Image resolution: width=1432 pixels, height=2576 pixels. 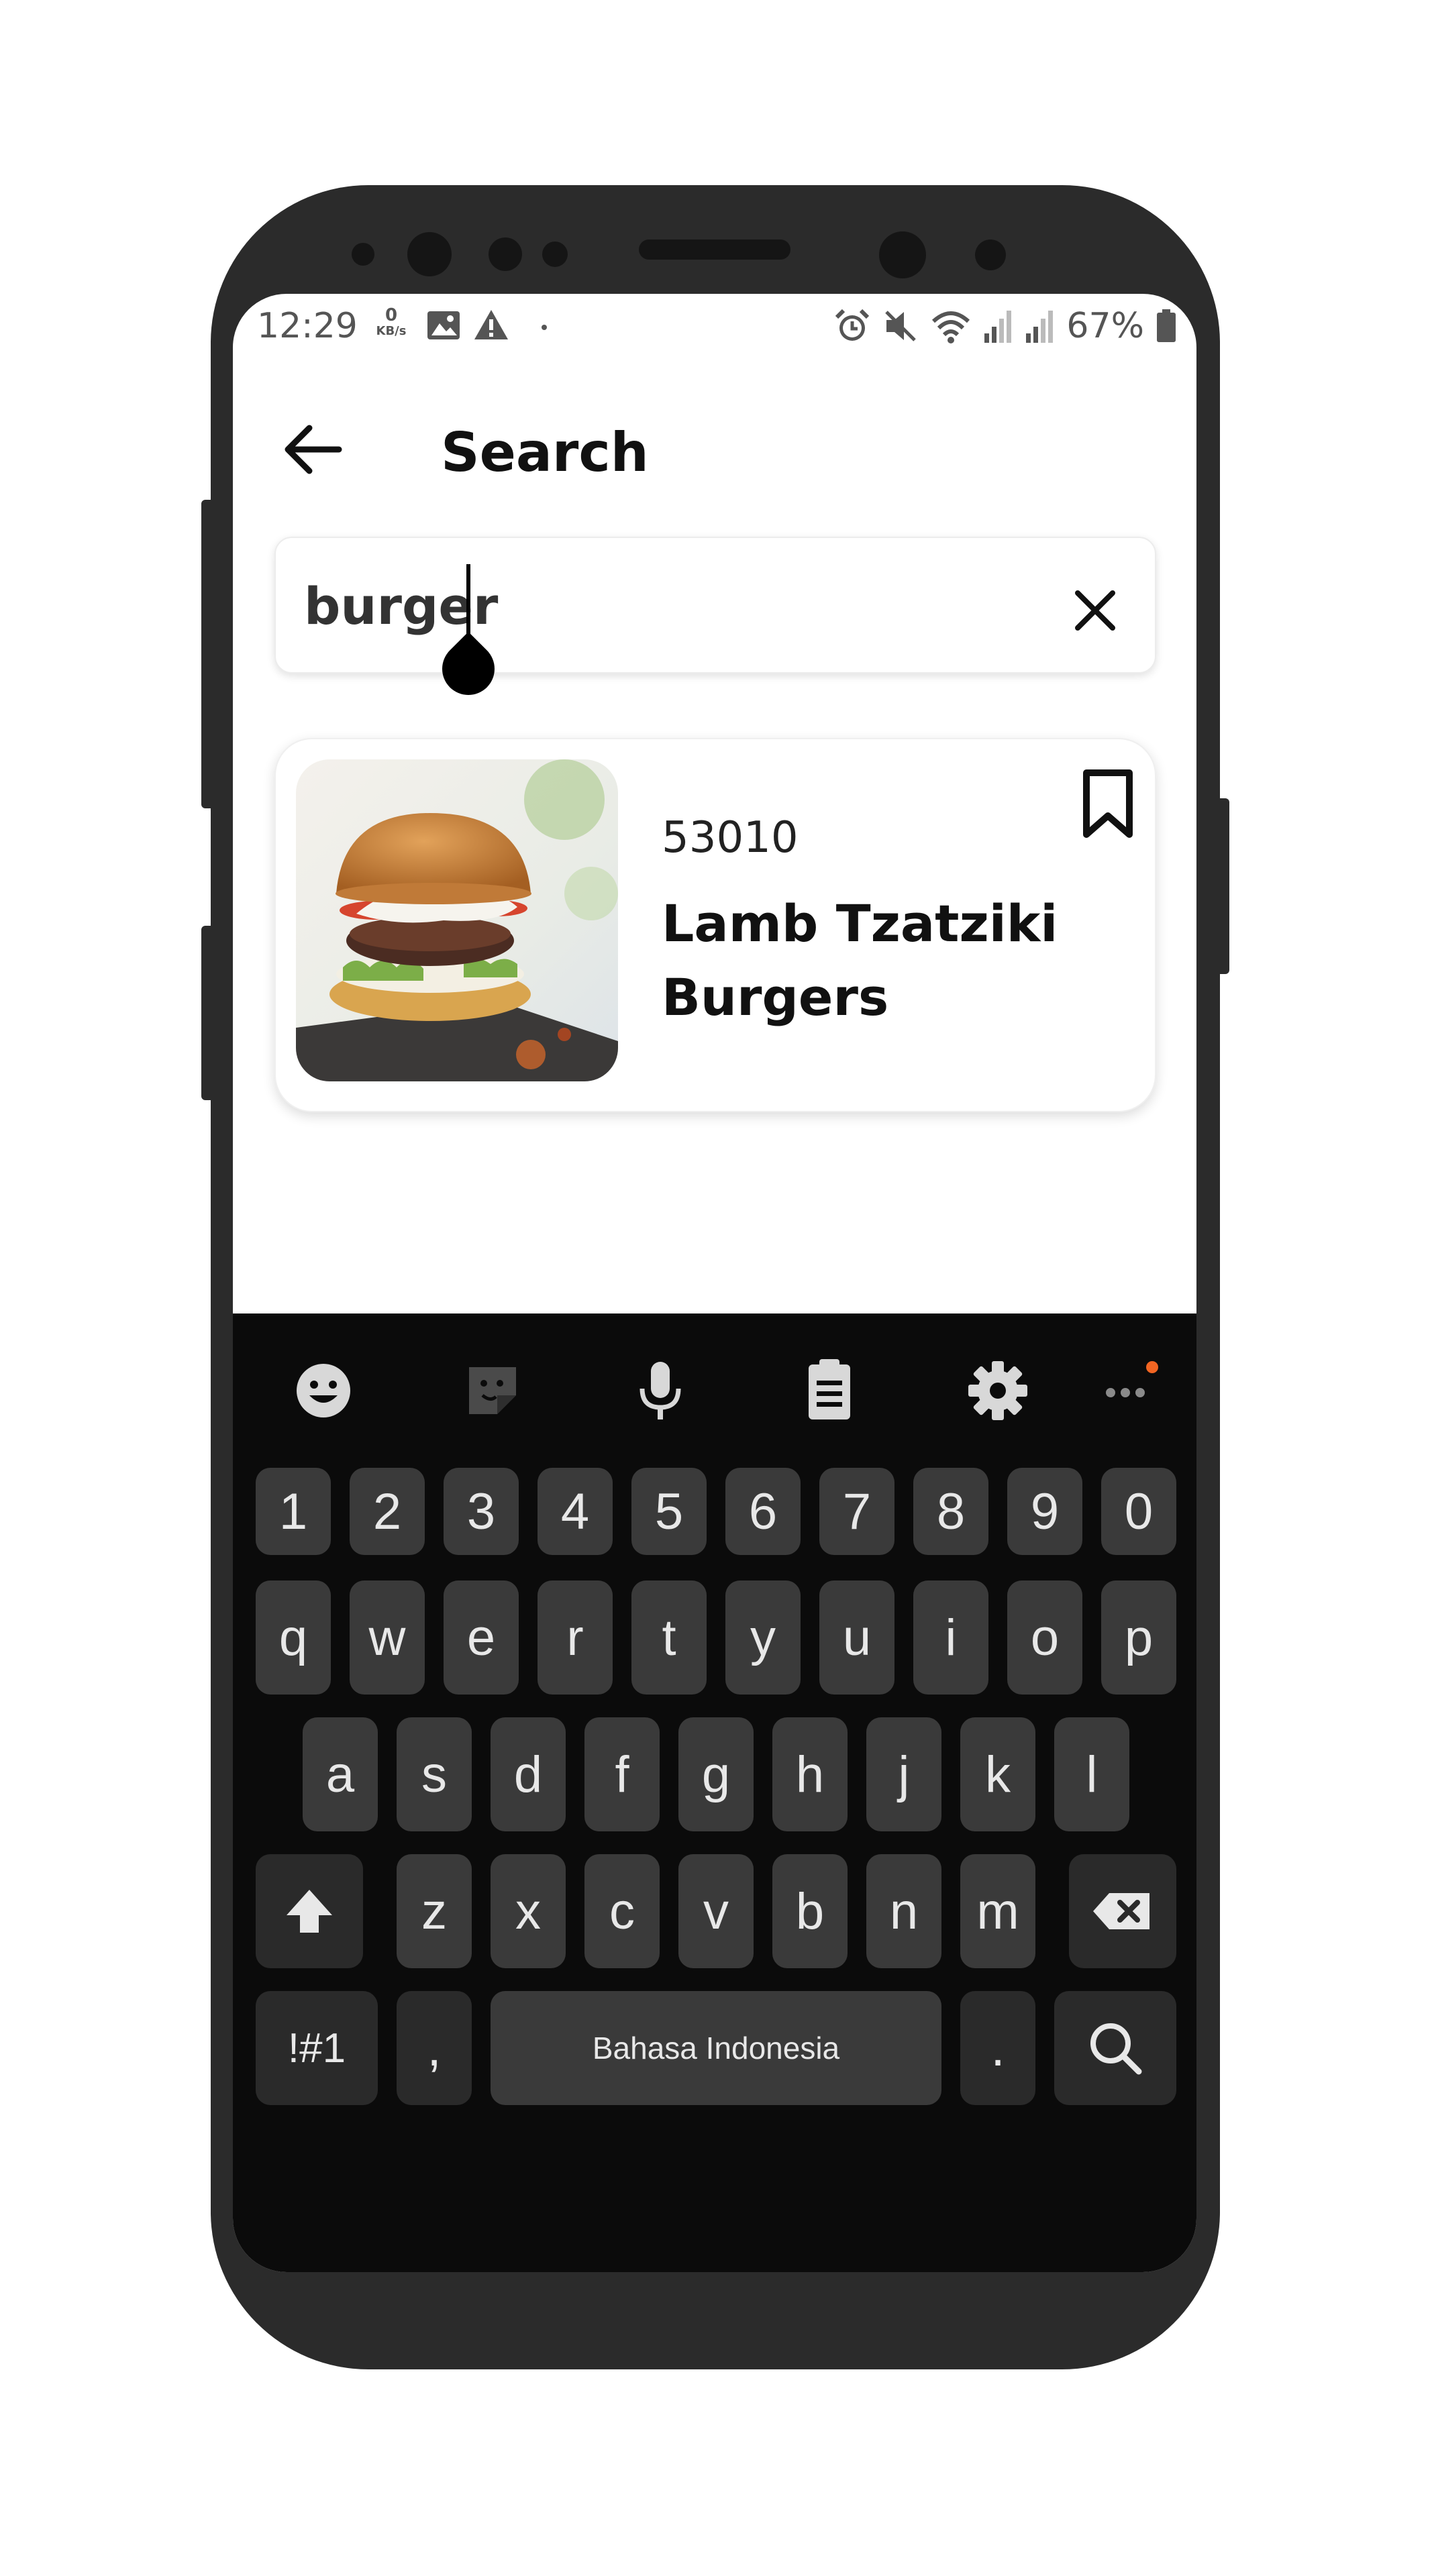 I want to click on status-bar: 12:29 0 KB/s 67%, so click(x=714, y=327).